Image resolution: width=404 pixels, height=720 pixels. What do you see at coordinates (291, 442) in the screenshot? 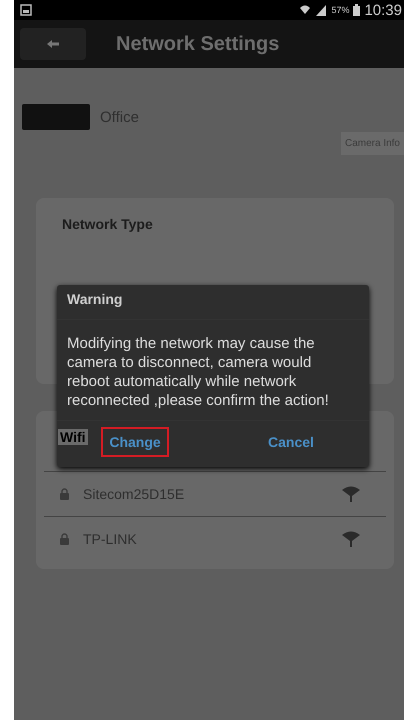
I see `dialog-button: Cancel` at bounding box center [291, 442].